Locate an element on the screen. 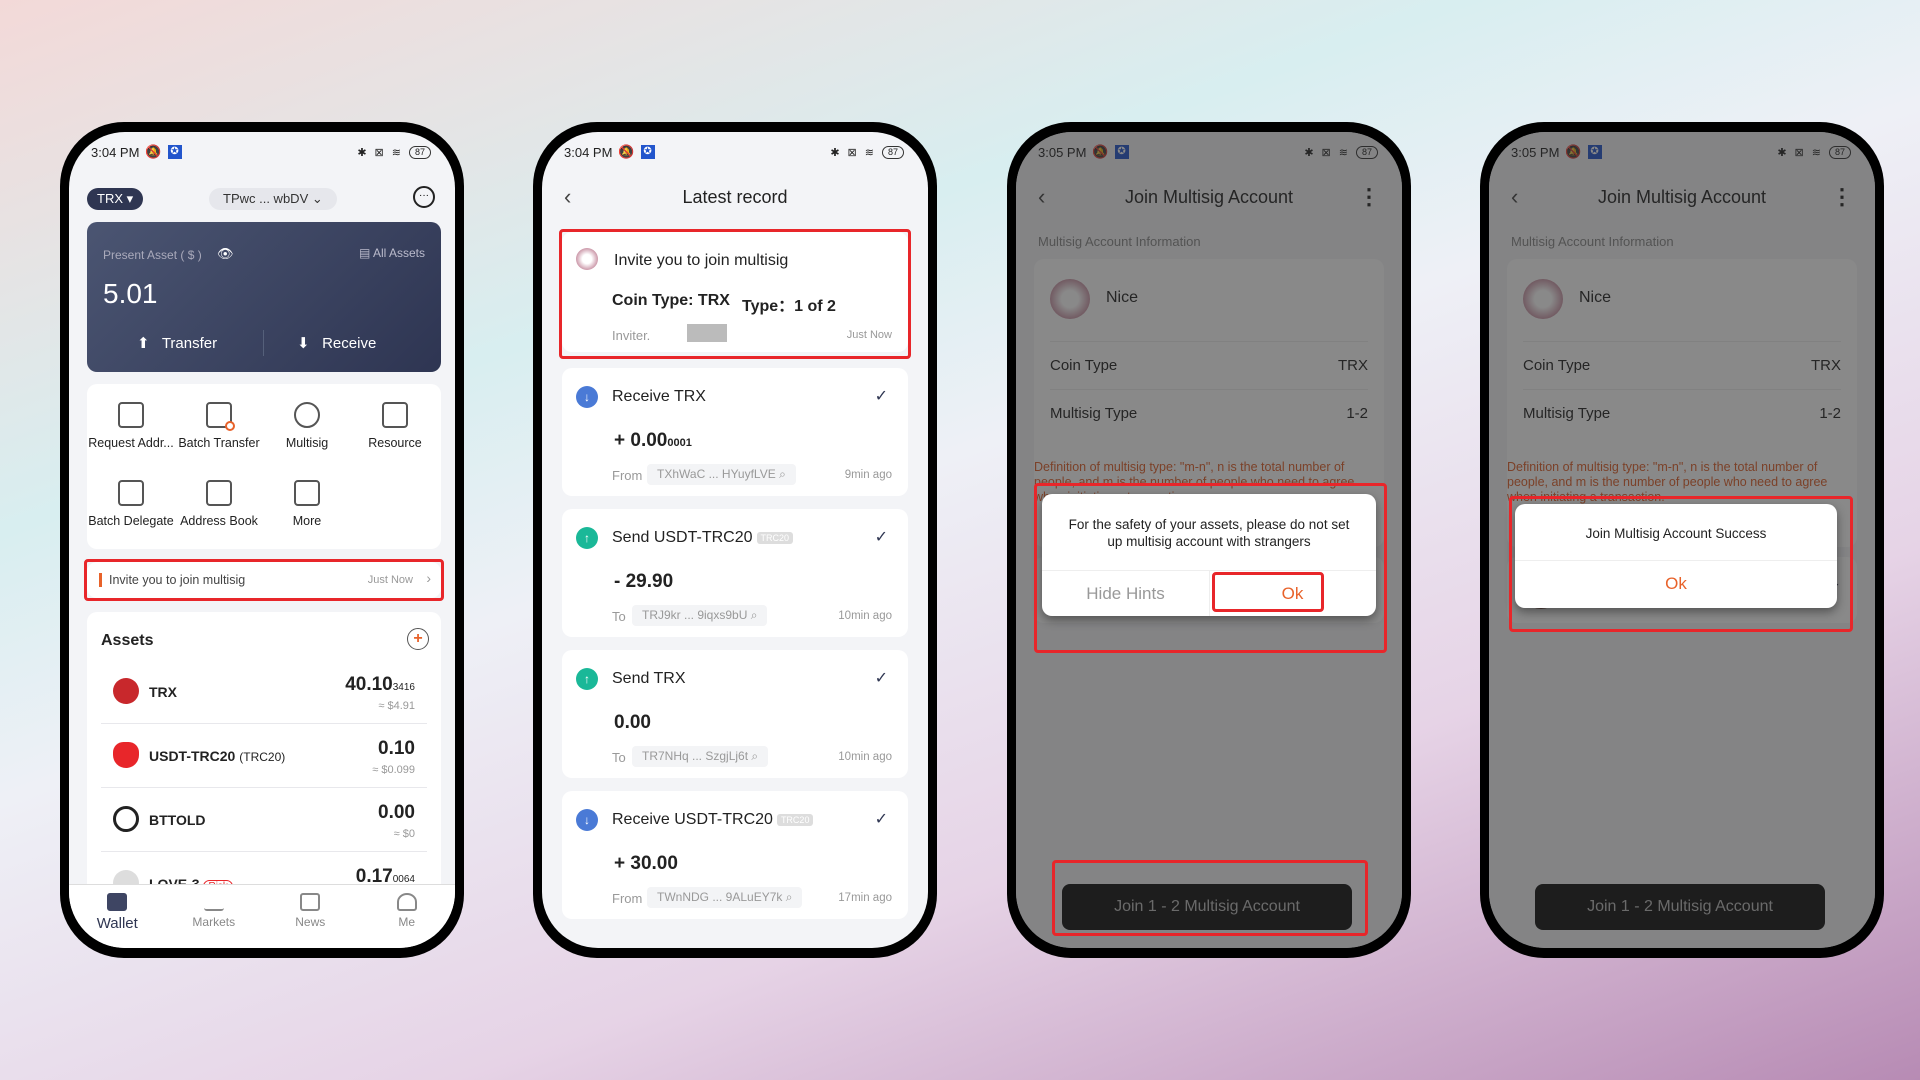  record-time: 17min ago is located at coordinates (865, 898).